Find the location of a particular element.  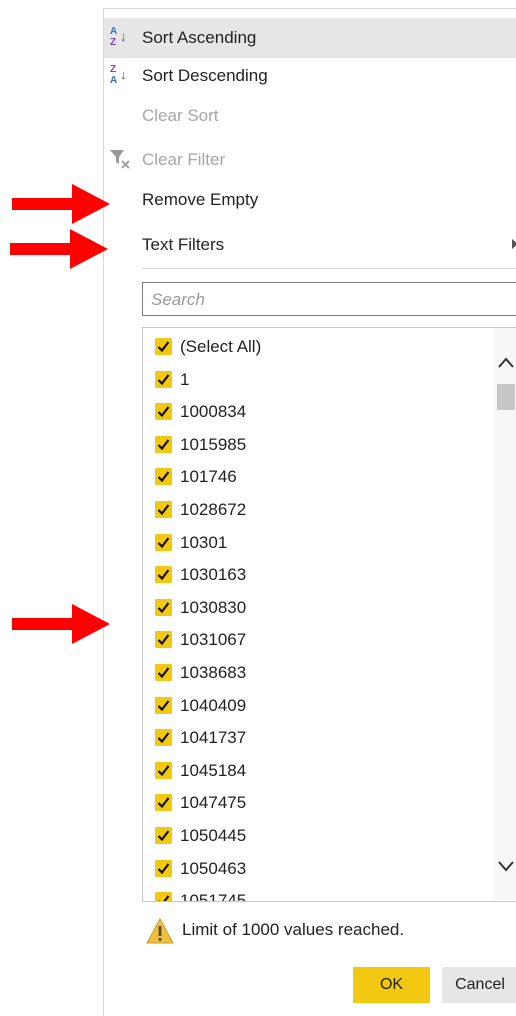

list-item: 1000834 is located at coordinates (318, 413).